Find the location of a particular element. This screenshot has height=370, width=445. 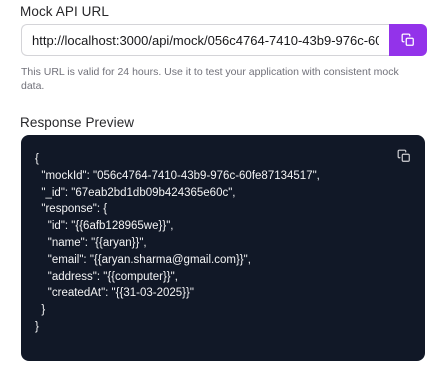

mock-api-url-field is located at coordinates (205, 40).